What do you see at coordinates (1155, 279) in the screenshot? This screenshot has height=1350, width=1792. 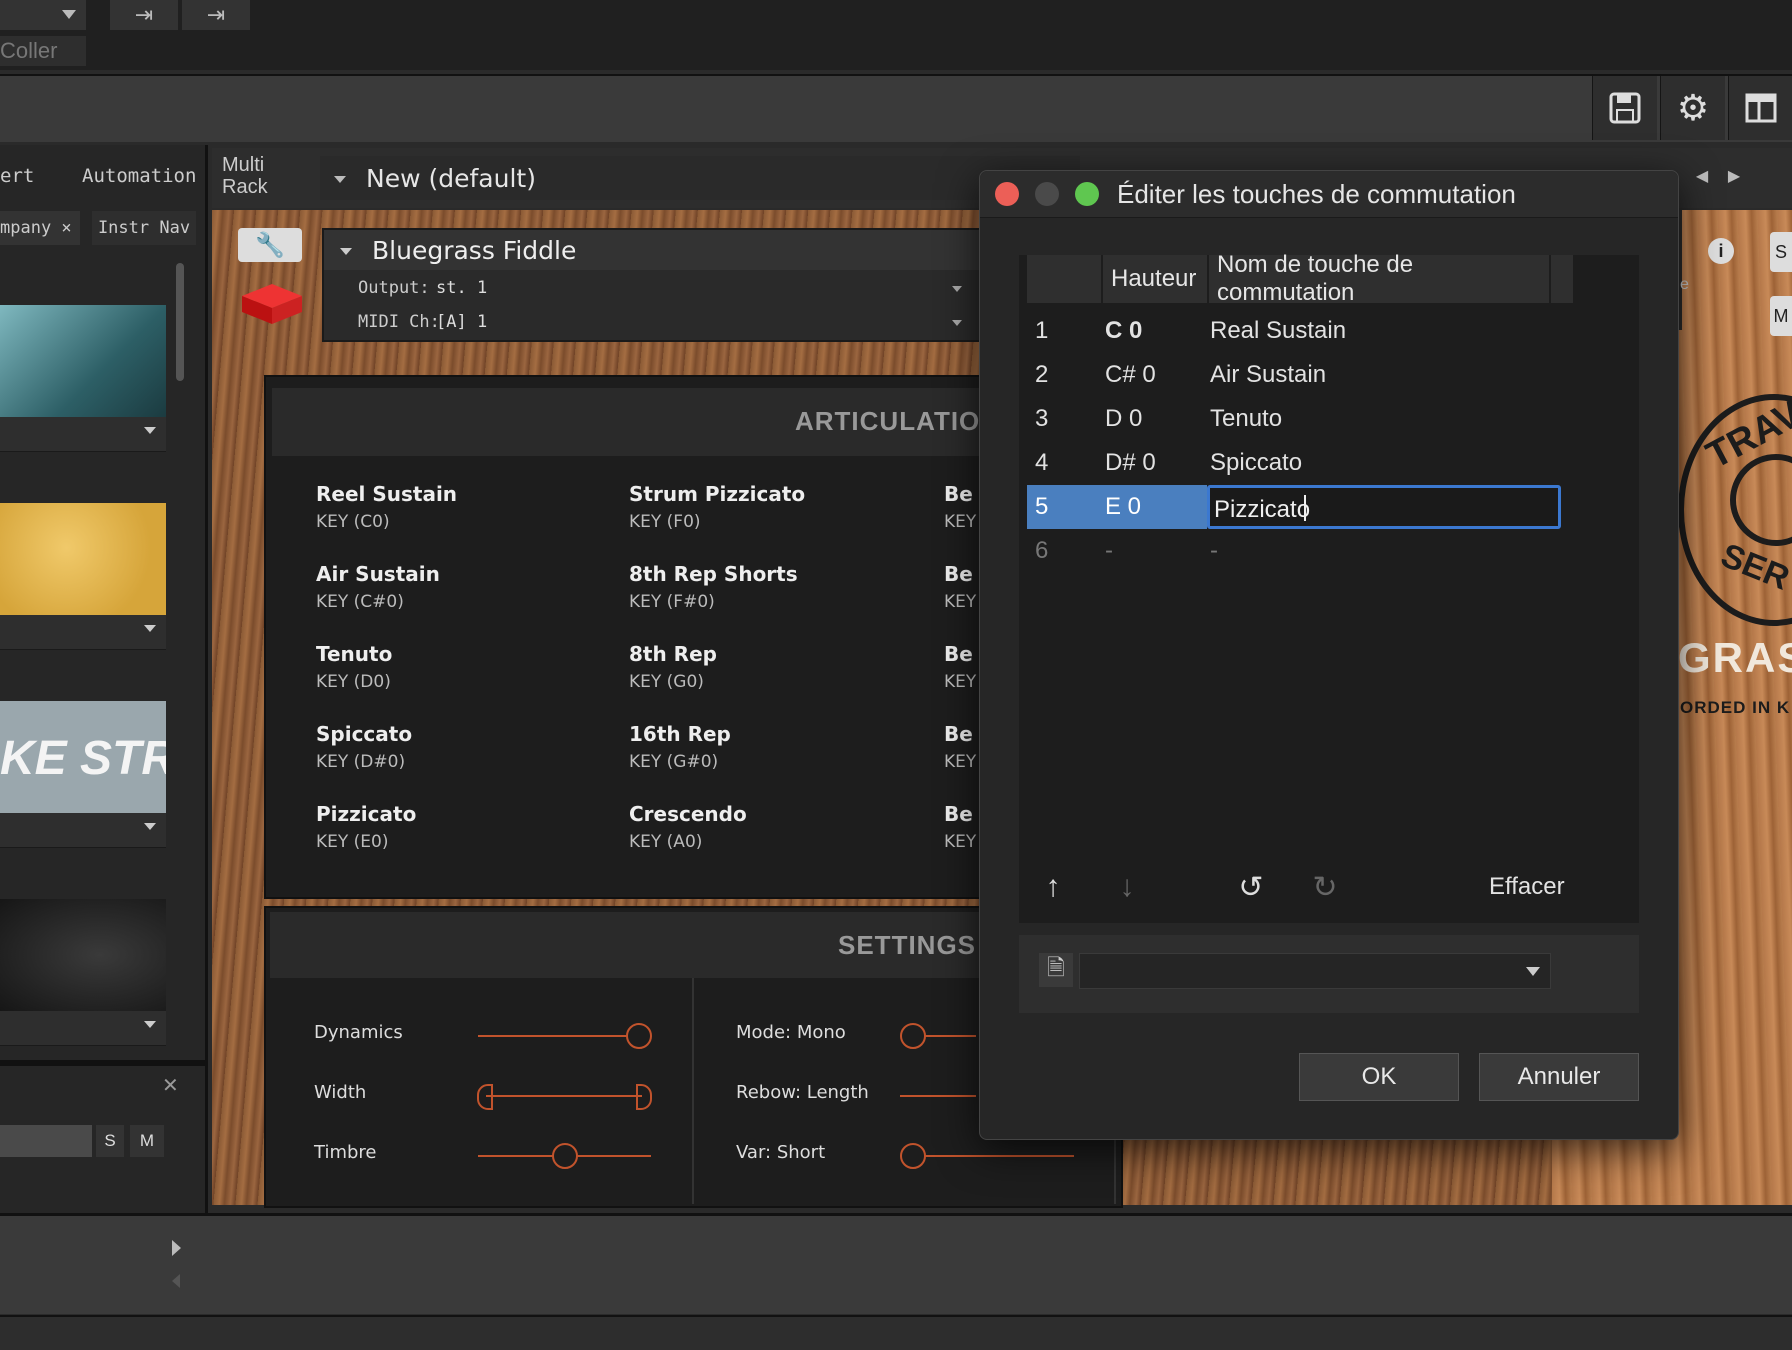 I see `column-header-pitch: Hauteur` at bounding box center [1155, 279].